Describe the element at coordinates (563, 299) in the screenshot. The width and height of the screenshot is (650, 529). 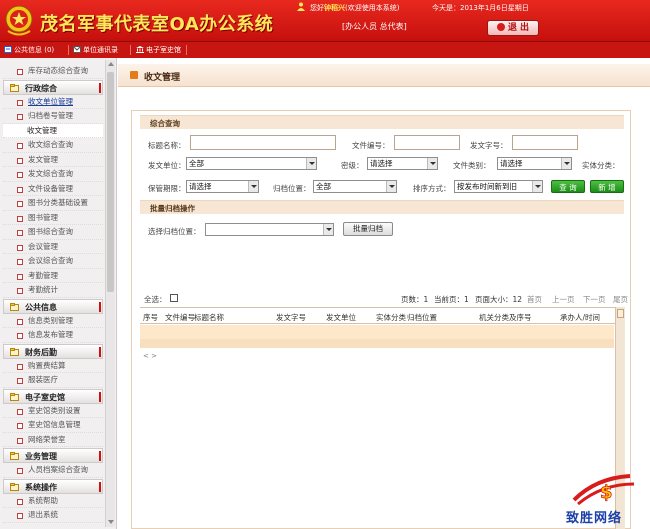
I see `pager-prev-link: 上一页` at that location.